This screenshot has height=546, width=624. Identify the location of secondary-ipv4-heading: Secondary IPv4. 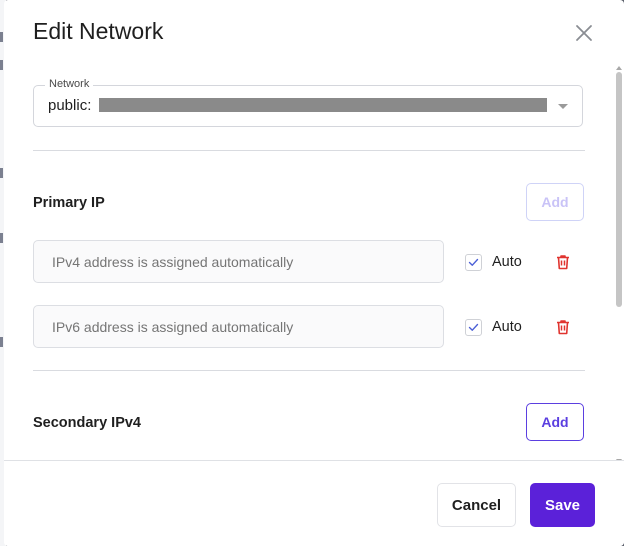
(87, 423).